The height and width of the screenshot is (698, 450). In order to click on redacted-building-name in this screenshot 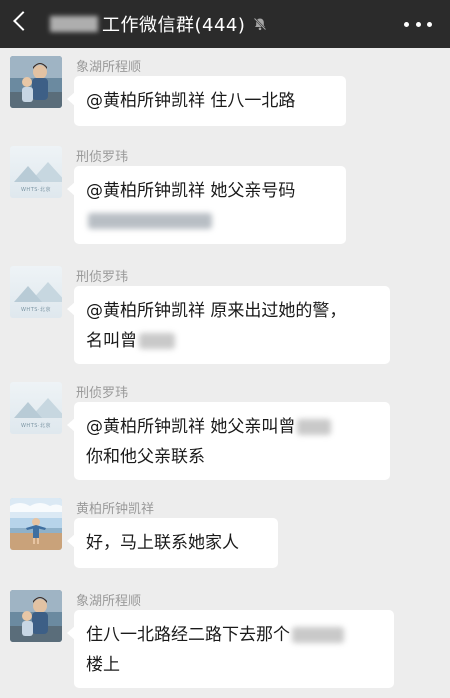, I will do `click(318, 635)`.